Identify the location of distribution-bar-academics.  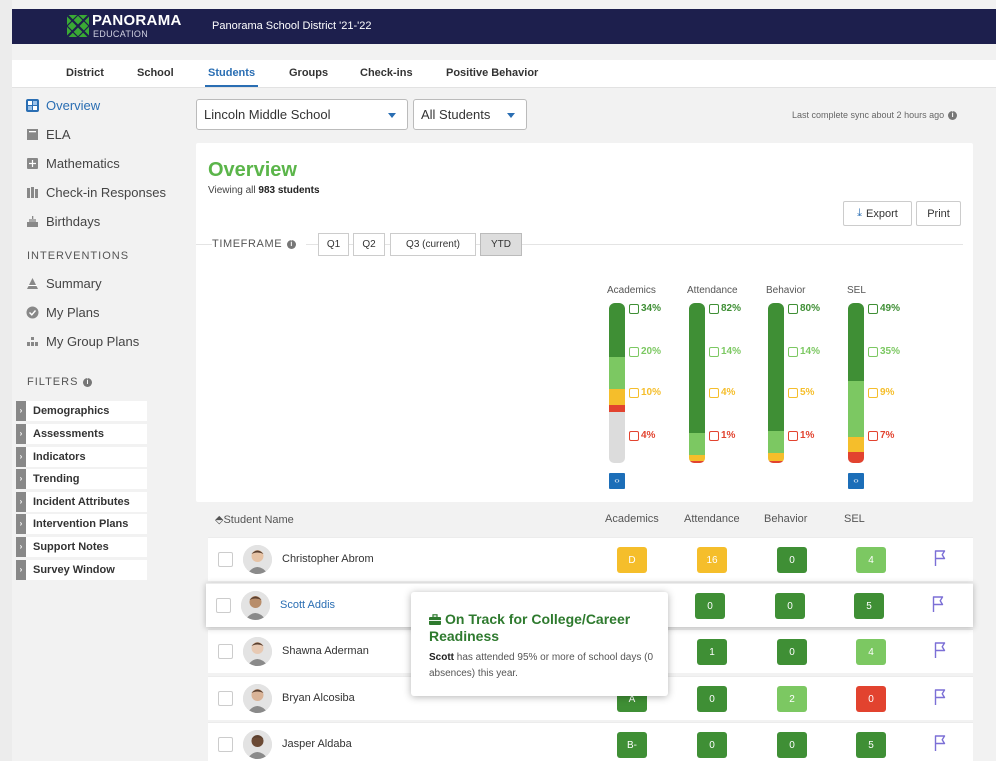
(617, 383).